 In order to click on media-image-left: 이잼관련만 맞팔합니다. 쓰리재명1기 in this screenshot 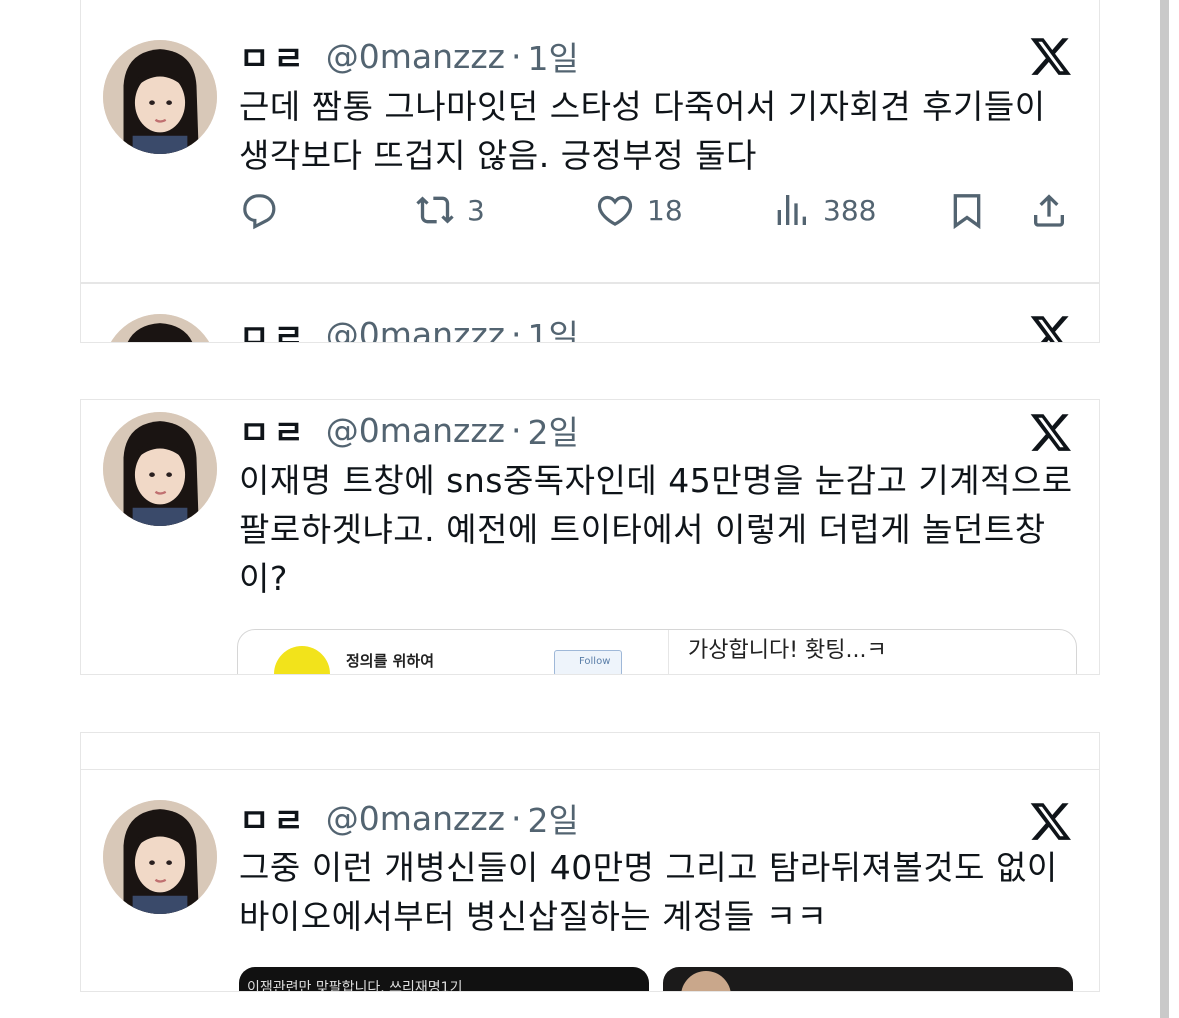, I will do `click(444, 979)`.